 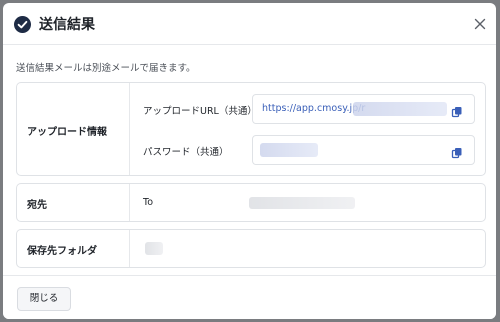 What do you see at coordinates (37, 205) in the screenshot?
I see `recipient-label: 宛先` at bounding box center [37, 205].